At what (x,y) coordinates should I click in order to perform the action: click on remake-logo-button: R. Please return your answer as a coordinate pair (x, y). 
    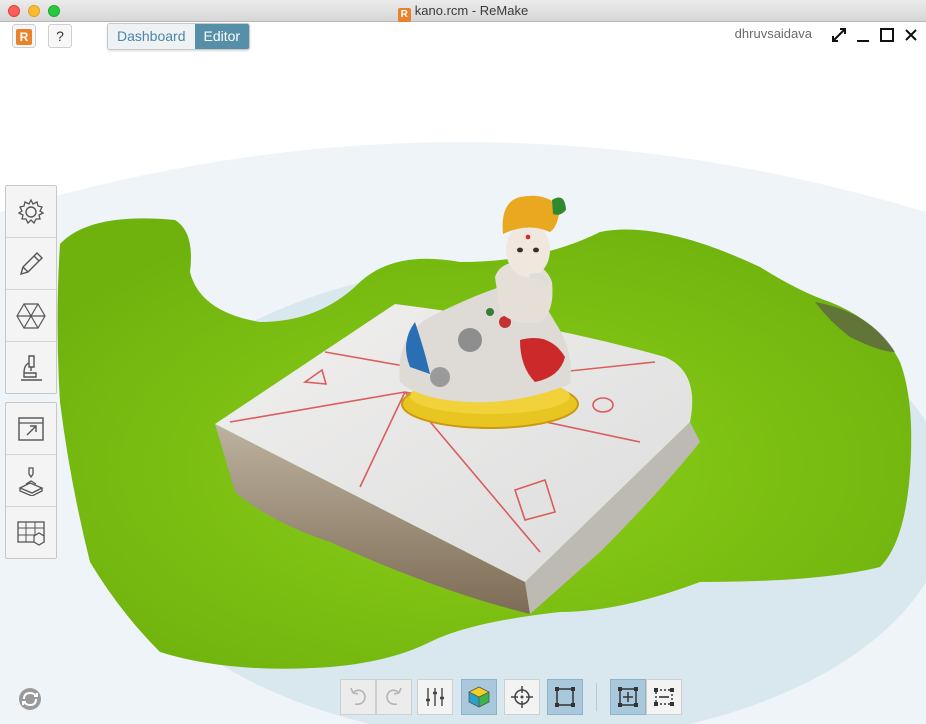
    Looking at the image, I should click on (24, 36).